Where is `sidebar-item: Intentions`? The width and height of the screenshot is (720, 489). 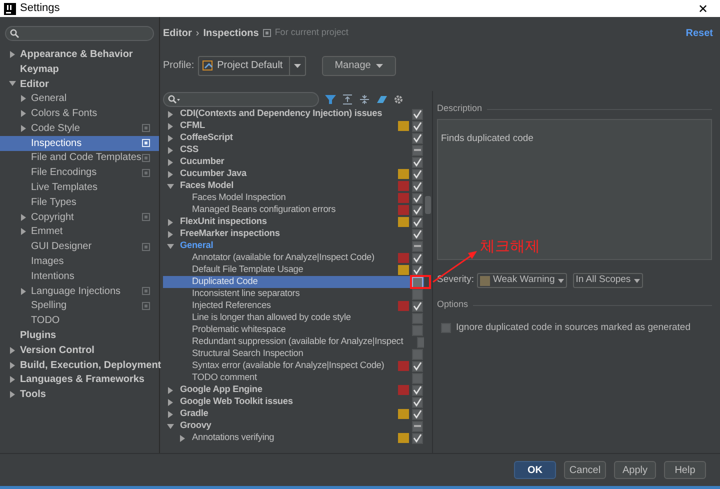
sidebar-item: Intentions is located at coordinates (79, 276).